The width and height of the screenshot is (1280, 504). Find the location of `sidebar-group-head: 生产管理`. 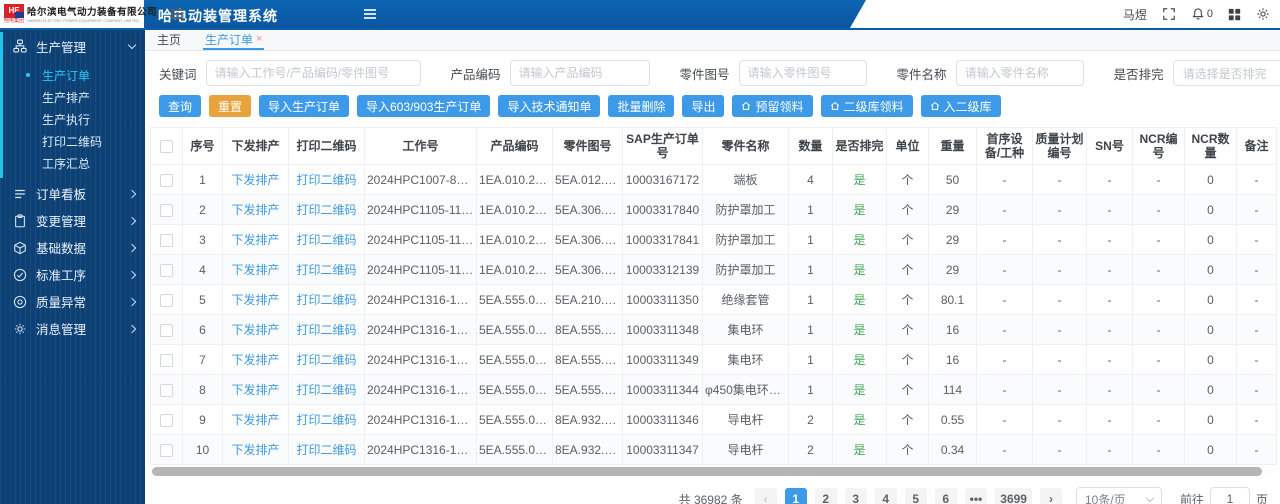

sidebar-group-head: 生产管理 is located at coordinates (72, 46).